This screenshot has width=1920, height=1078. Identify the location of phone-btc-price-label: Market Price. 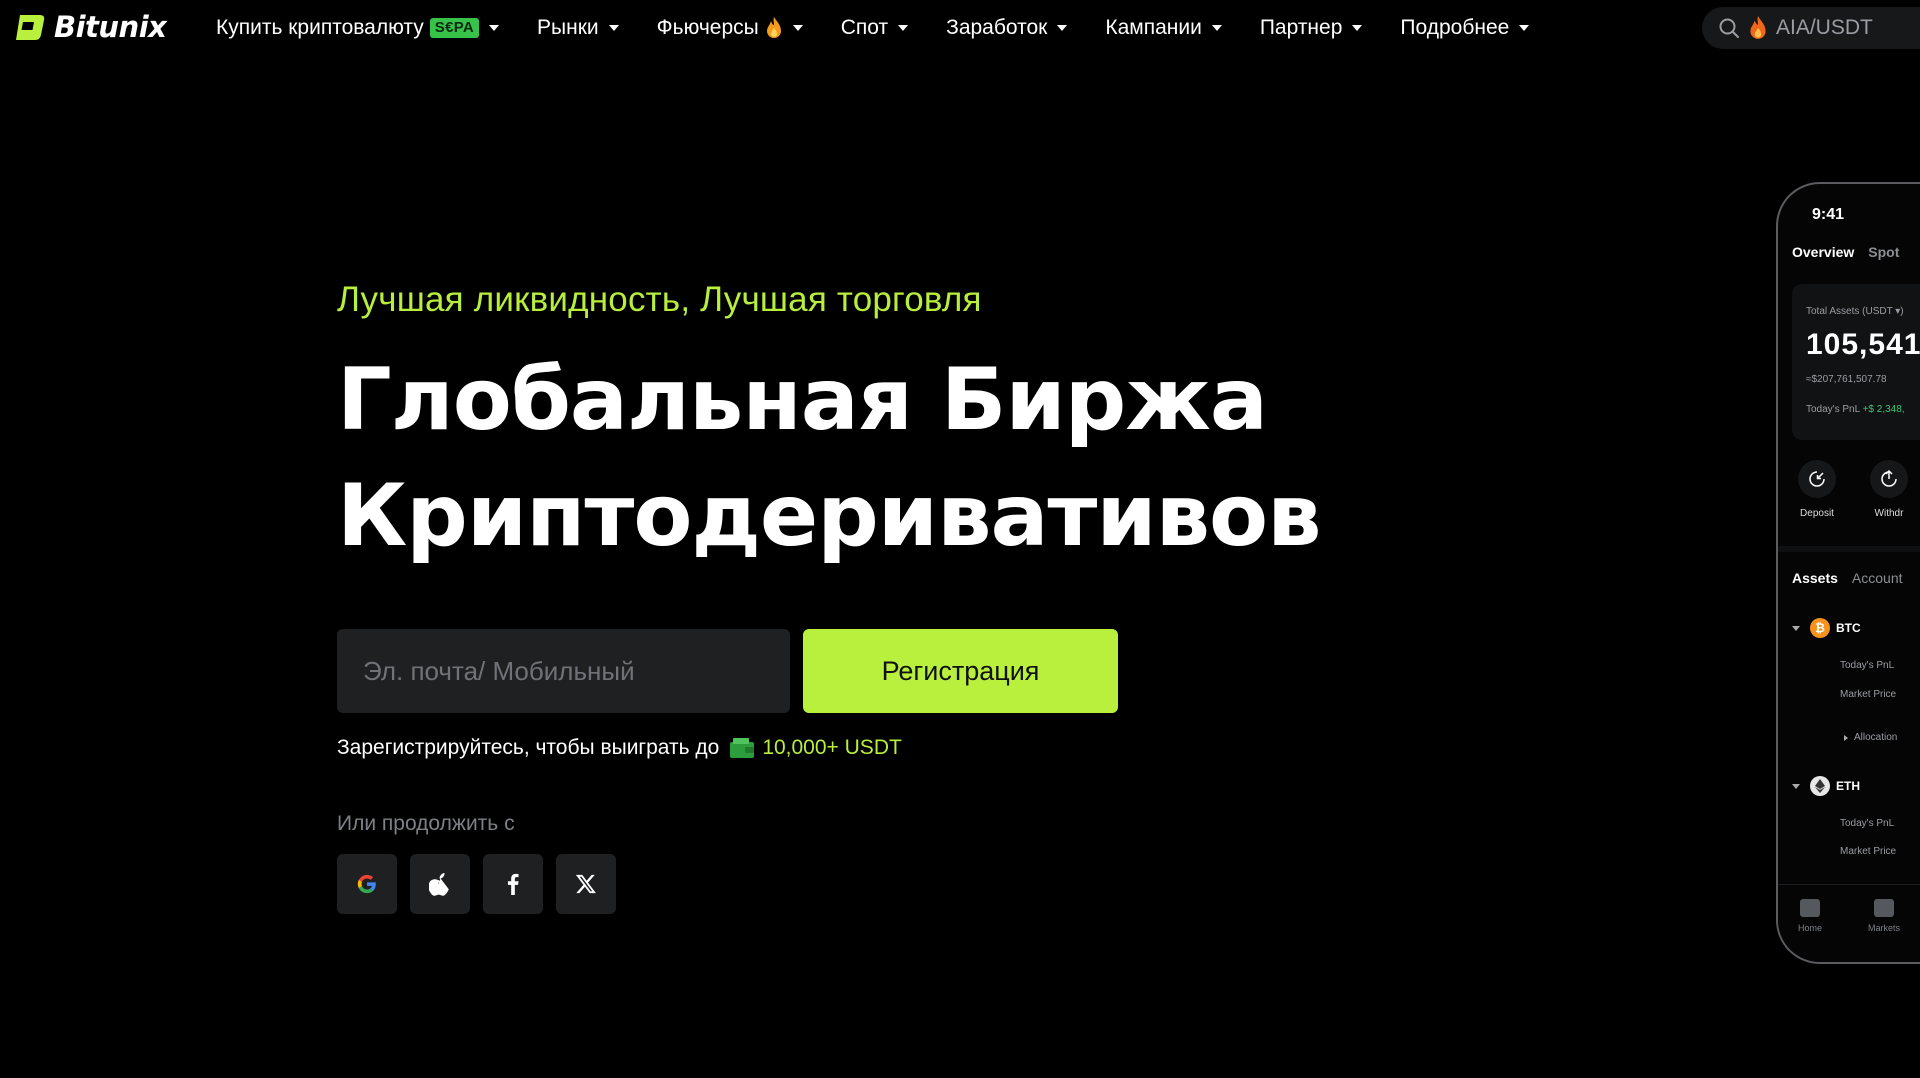
(1868, 694).